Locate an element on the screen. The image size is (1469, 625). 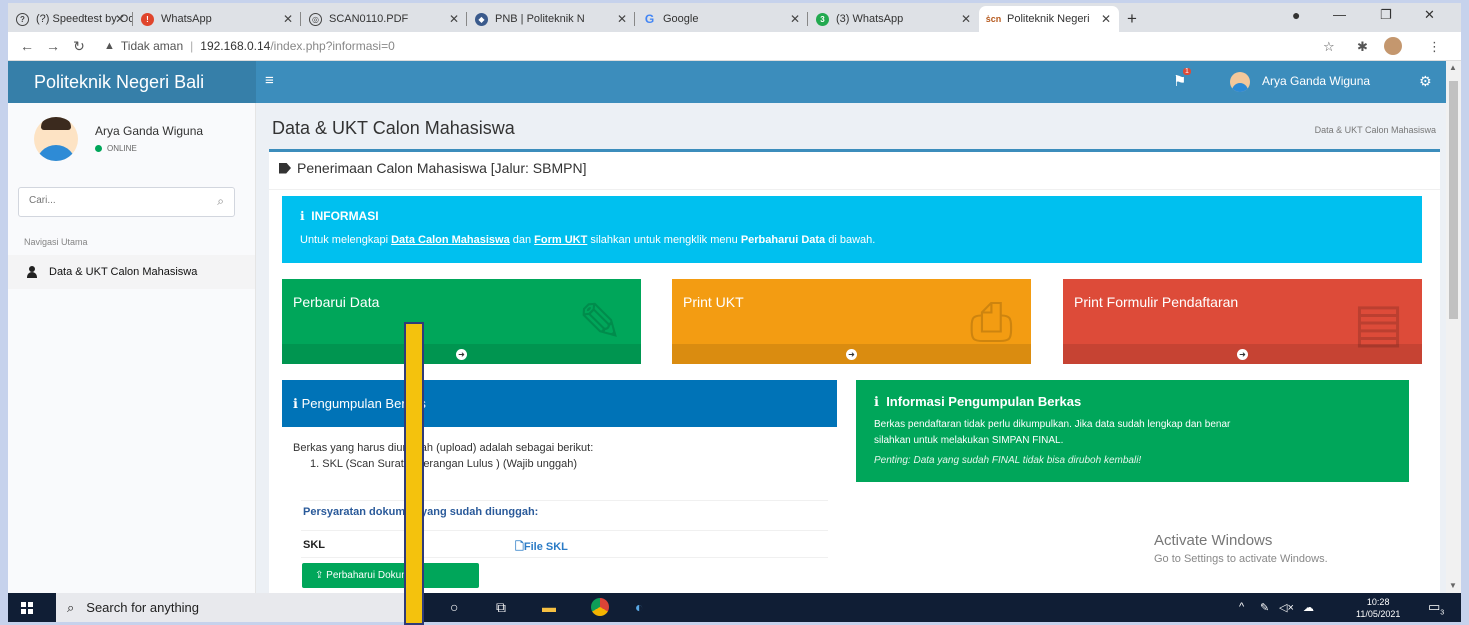
whatsapp-alert-icon: ! is located at coordinates (147, 19).